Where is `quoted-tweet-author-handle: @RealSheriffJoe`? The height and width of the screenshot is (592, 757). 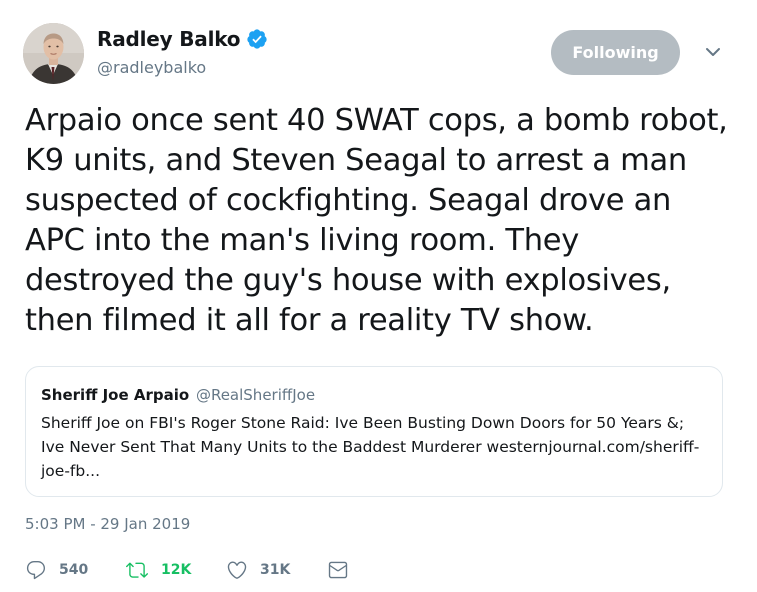 quoted-tweet-author-handle: @RealSheriffJoe is located at coordinates (255, 395).